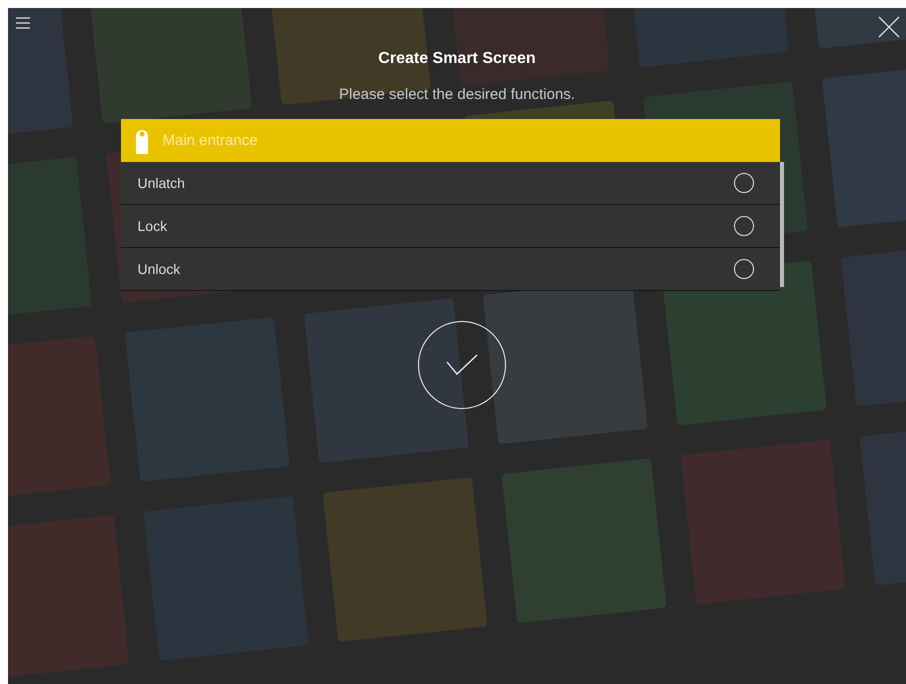 Image resolution: width=906 pixels, height=684 pixels. I want to click on function-label: Lock, so click(153, 226).